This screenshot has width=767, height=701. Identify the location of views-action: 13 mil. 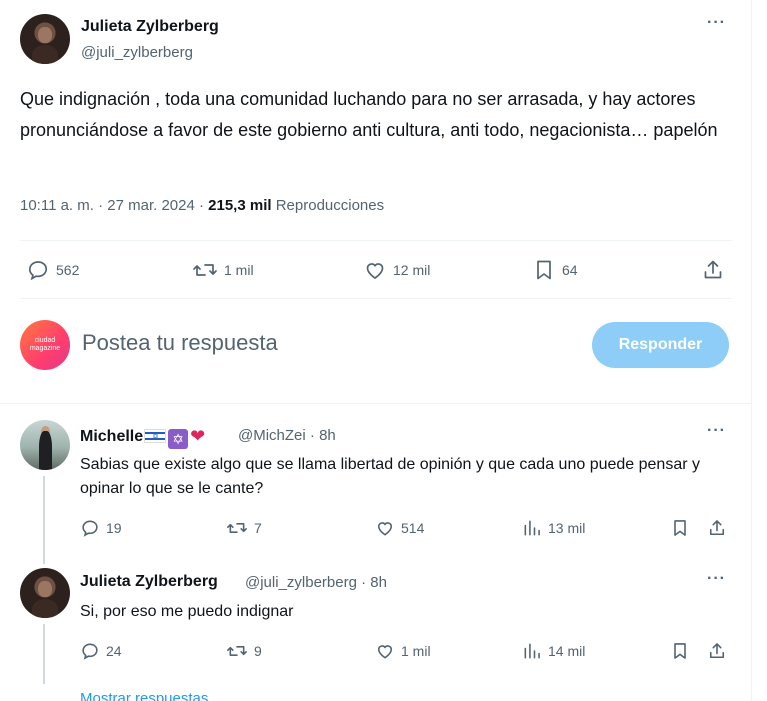
(553, 528).